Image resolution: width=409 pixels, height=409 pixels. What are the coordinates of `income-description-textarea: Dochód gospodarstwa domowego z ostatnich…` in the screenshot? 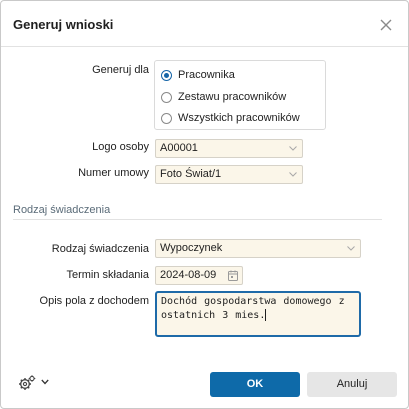 It's located at (258, 314).